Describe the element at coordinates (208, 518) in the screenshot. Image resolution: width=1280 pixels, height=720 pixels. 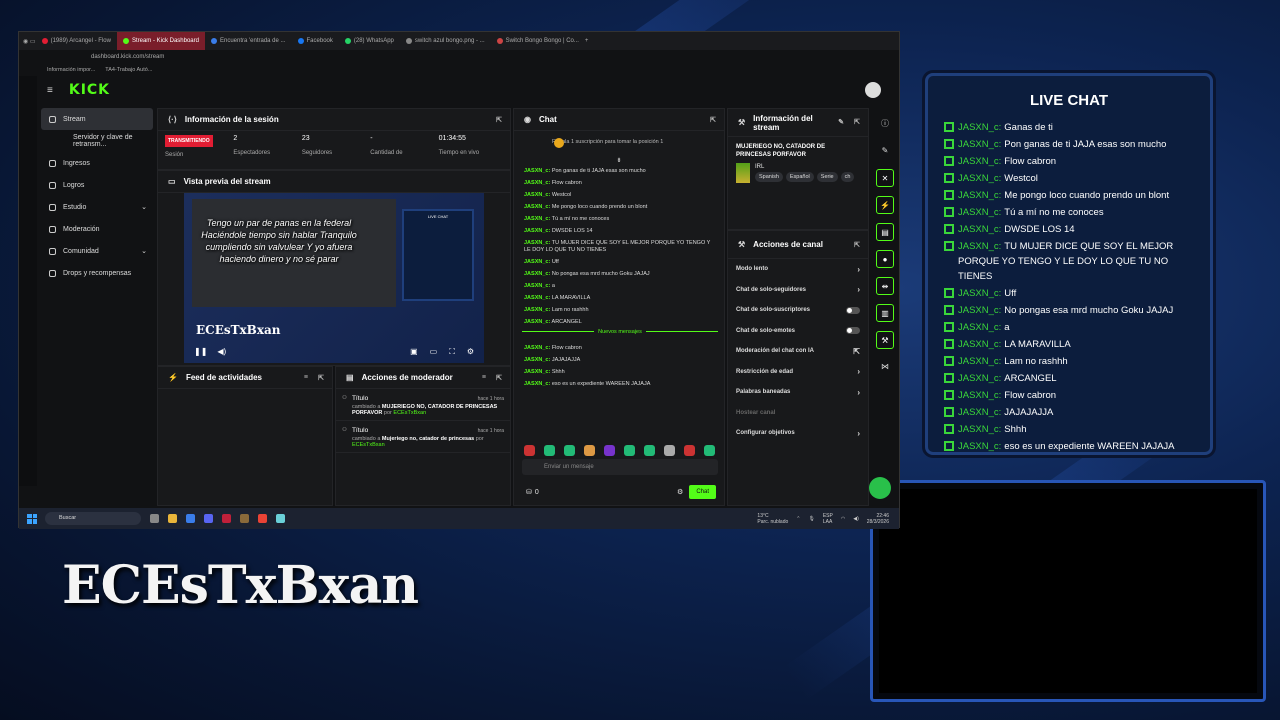
I see `discord-icon` at that location.